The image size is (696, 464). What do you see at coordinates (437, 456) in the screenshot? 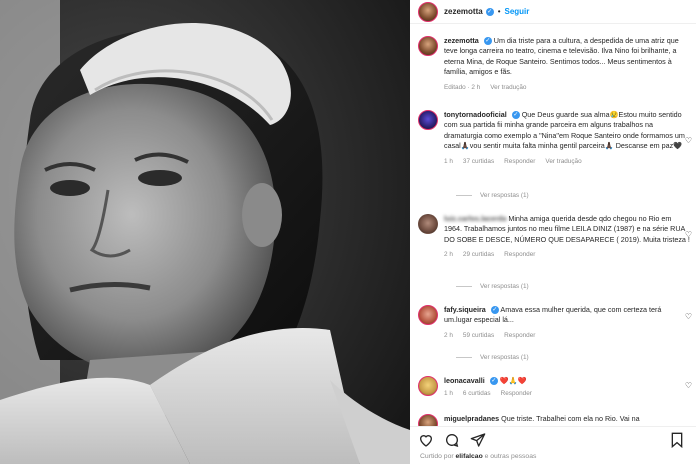
I see `liked-by-prefix: Curtido por` at bounding box center [437, 456].